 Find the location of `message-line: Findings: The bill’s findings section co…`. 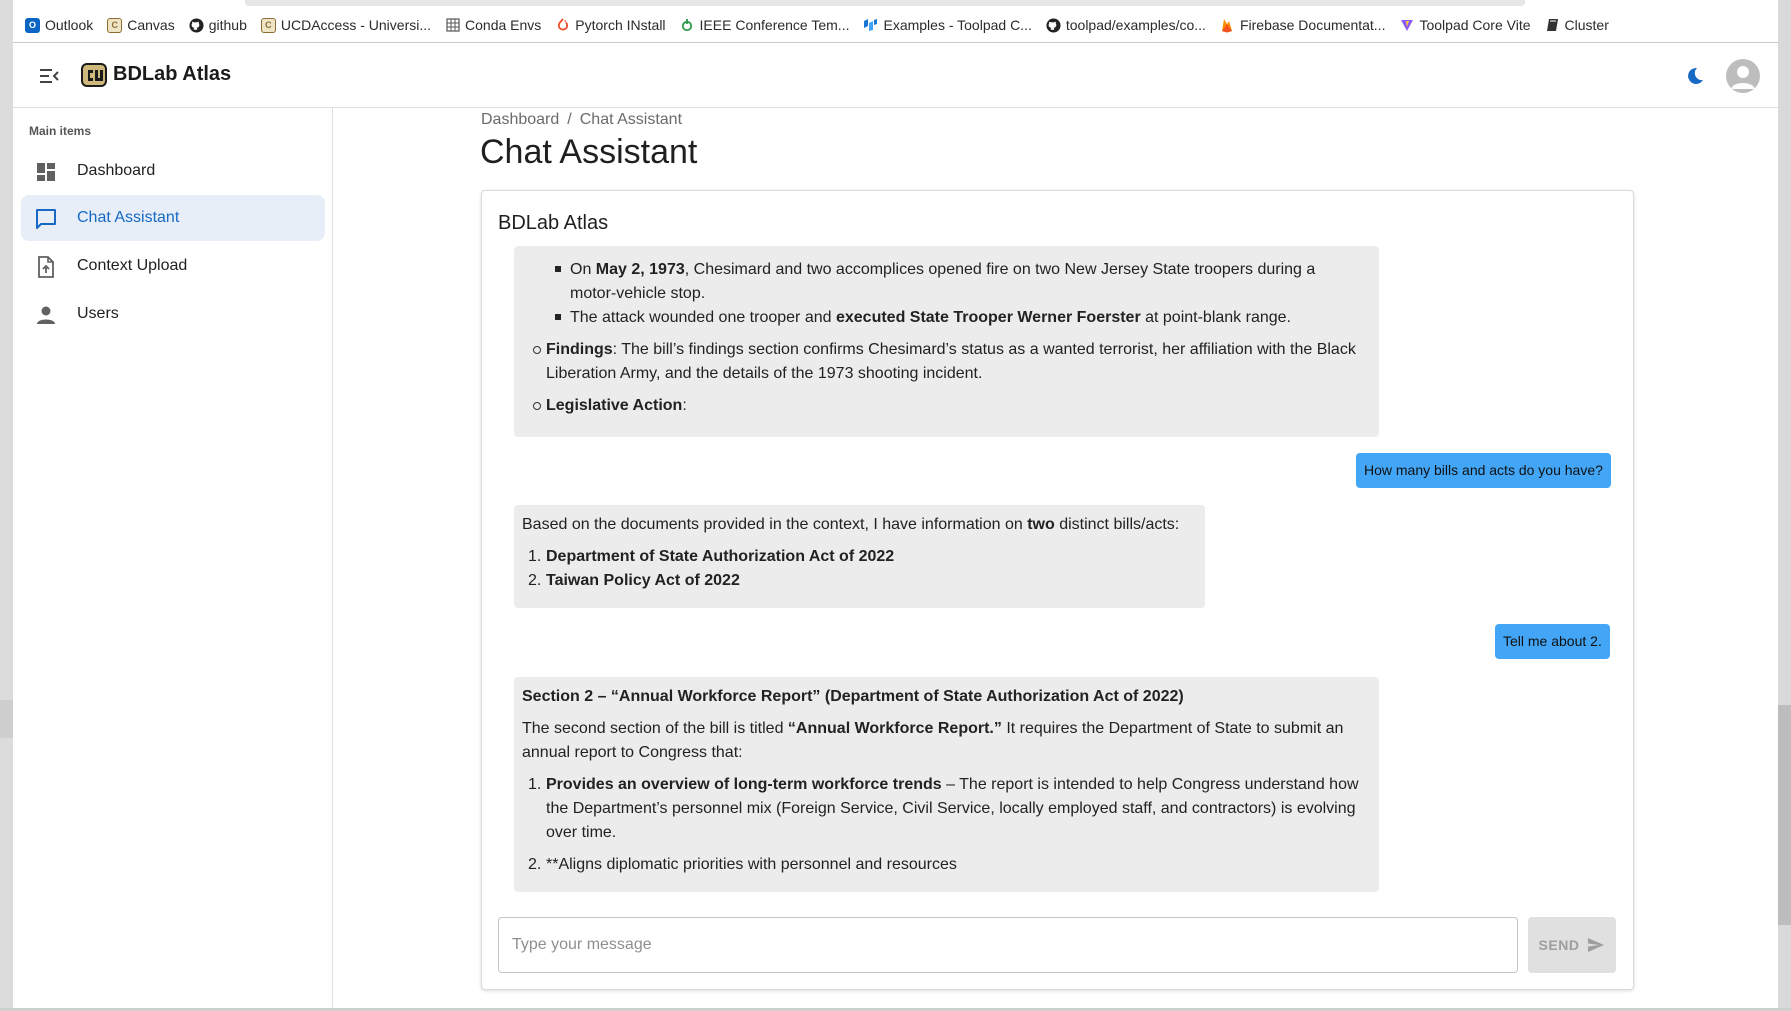

message-line: Findings: The bill’s findings section co… is located at coordinates (951, 349).